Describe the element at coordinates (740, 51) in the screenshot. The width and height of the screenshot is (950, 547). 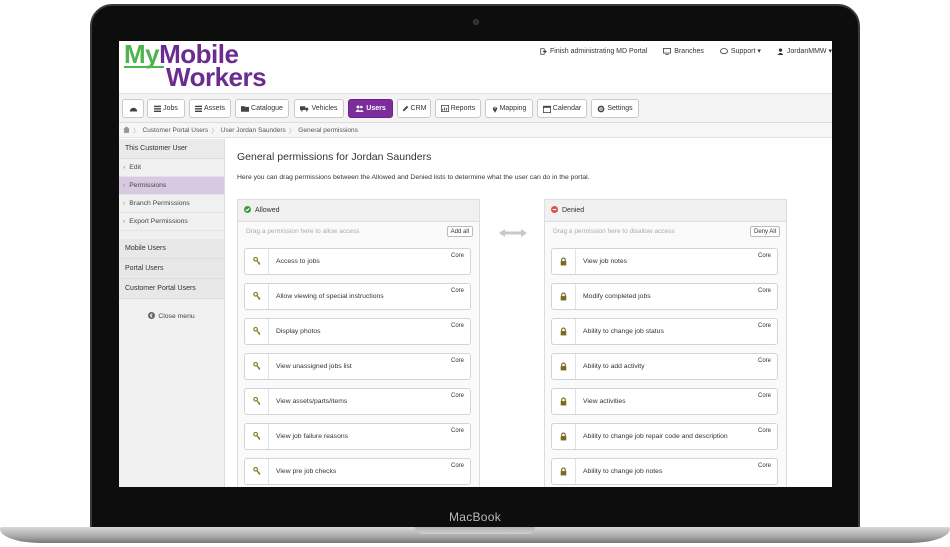
I see `top-link-support: Support ▾` at that location.